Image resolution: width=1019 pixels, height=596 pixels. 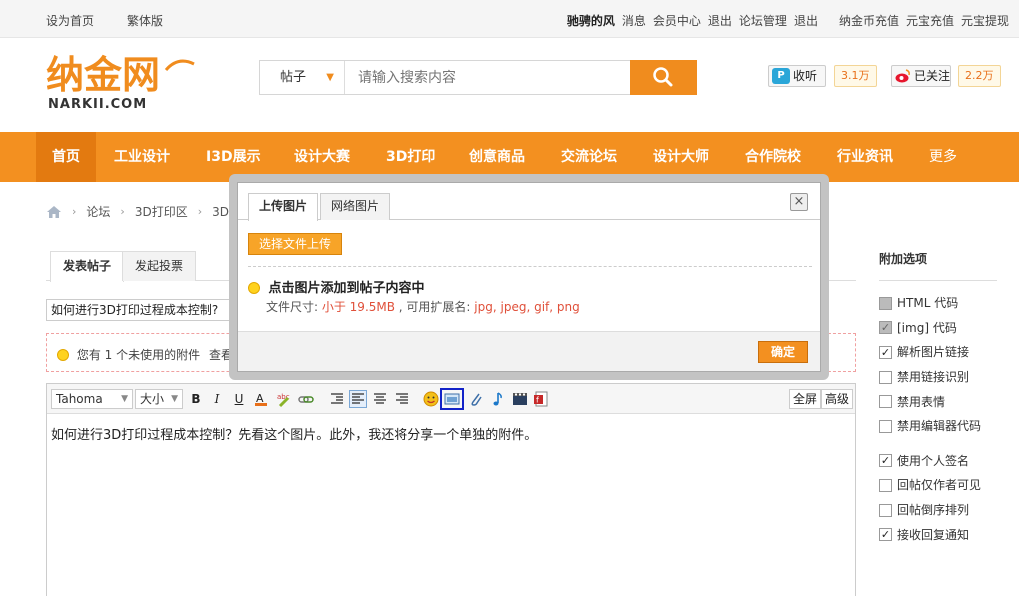 I want to click on align-center-icon, so click(x=380, y=399).